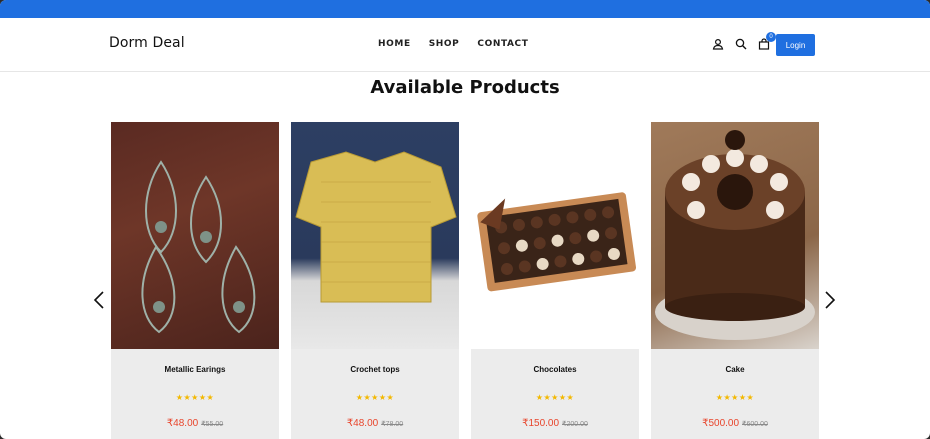 The width and height of the screenshot is (930, 439). I want to click on brand-logo: Dorm Deal, so click(147, 43).